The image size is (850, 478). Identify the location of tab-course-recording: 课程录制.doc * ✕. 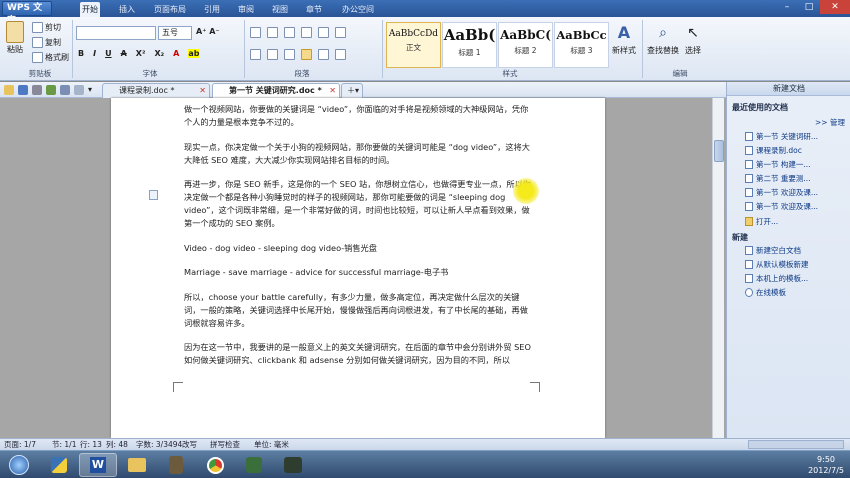
(156, 90).